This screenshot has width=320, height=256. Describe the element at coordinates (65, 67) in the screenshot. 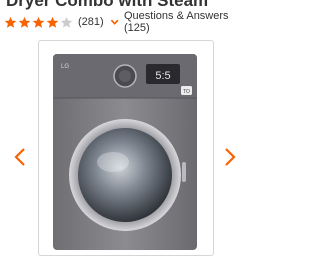

I see `lg-logo: LG` at that location.